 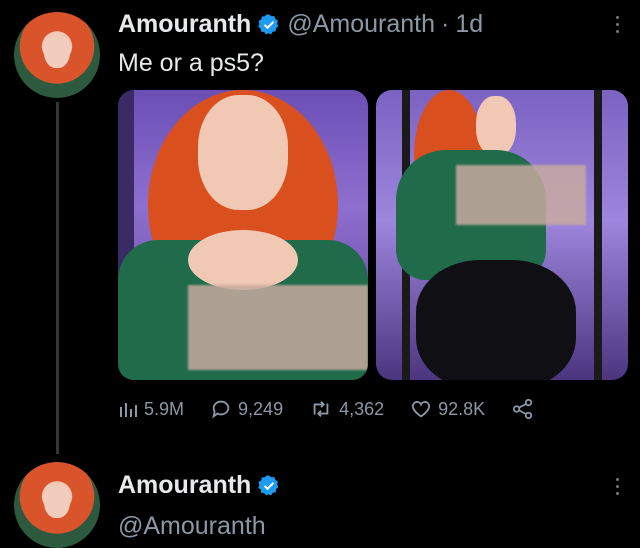 I want to click on retweet-button: 4,362, so click(x=346, y=409).